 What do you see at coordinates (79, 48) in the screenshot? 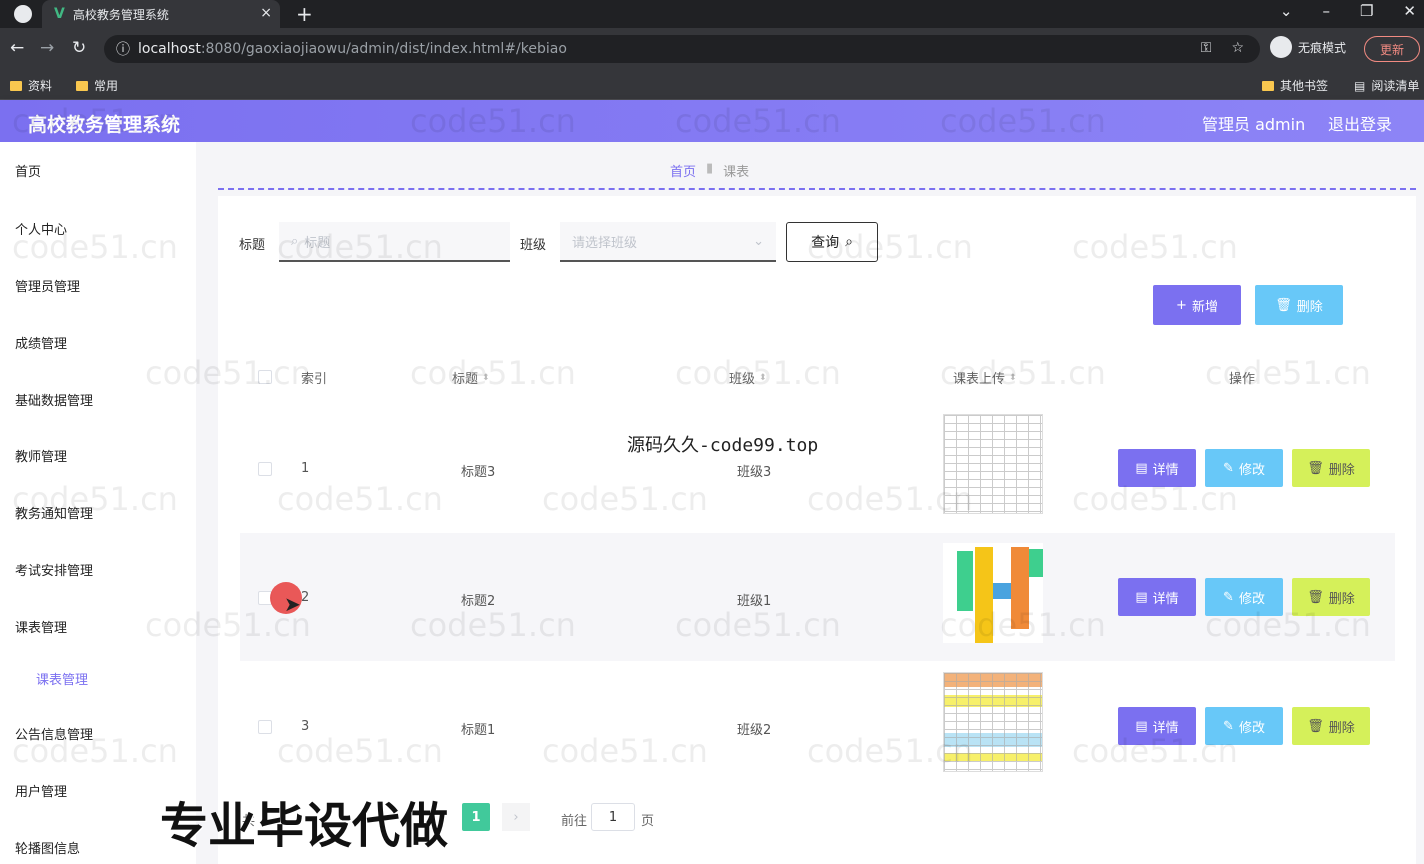
I see `reload-icon: ↻` at bounding box center [79, 48].